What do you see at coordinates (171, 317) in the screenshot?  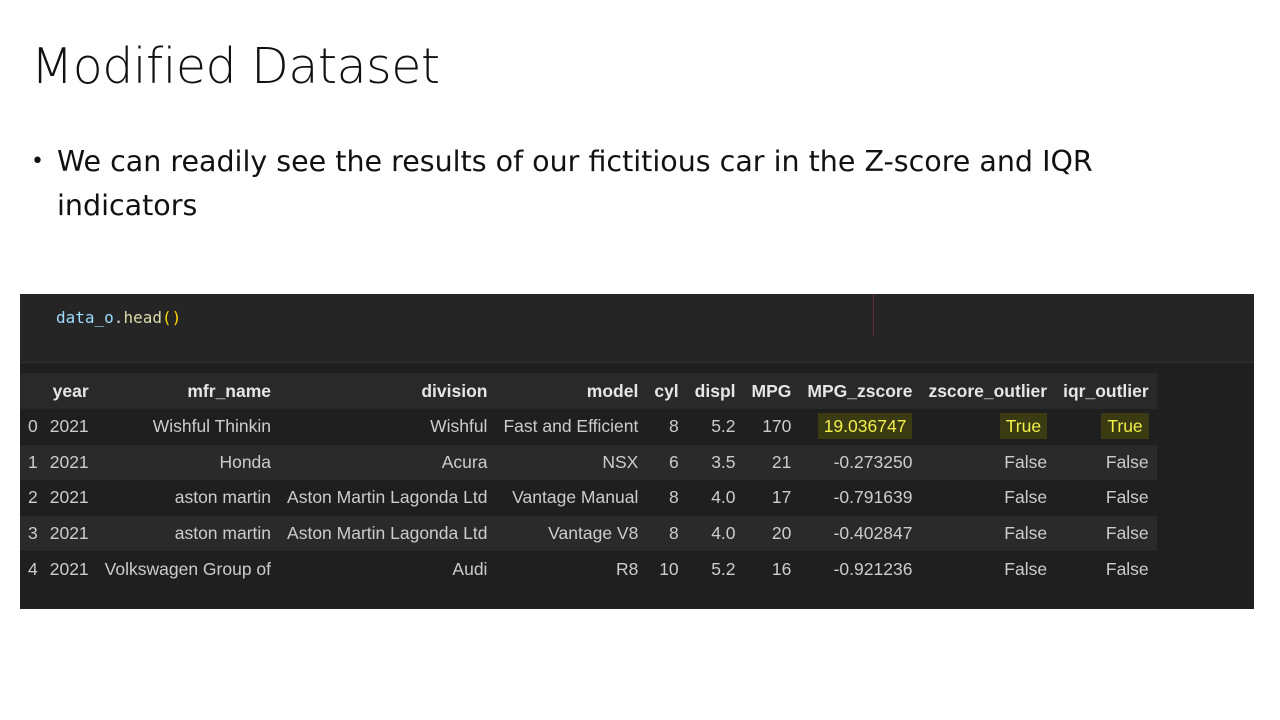 I see `code-parens: ()` at bounding box center [171, 317].